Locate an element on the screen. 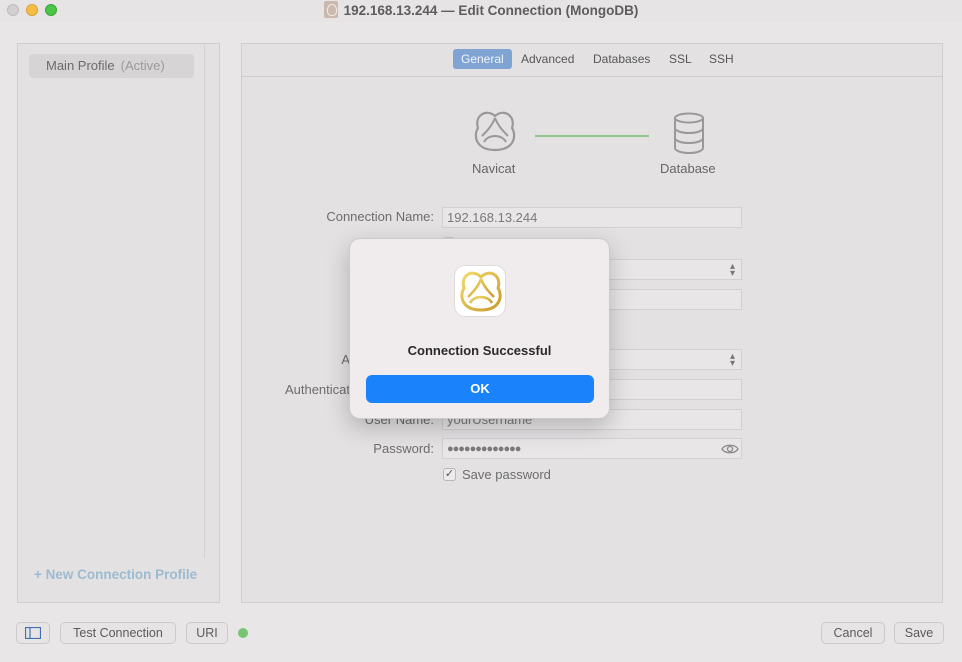  connection-name-input: 192.168.13.244 is located at coordinates (592, 217).